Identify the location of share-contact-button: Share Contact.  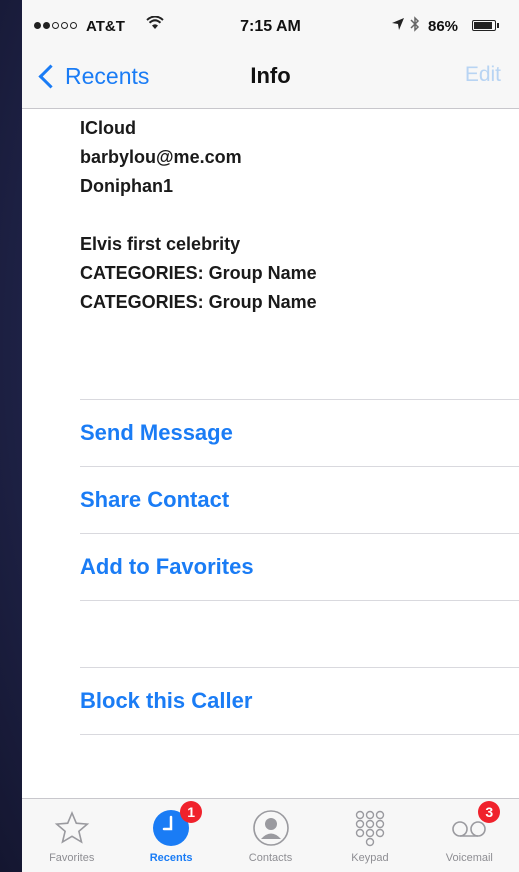
(299, 499).